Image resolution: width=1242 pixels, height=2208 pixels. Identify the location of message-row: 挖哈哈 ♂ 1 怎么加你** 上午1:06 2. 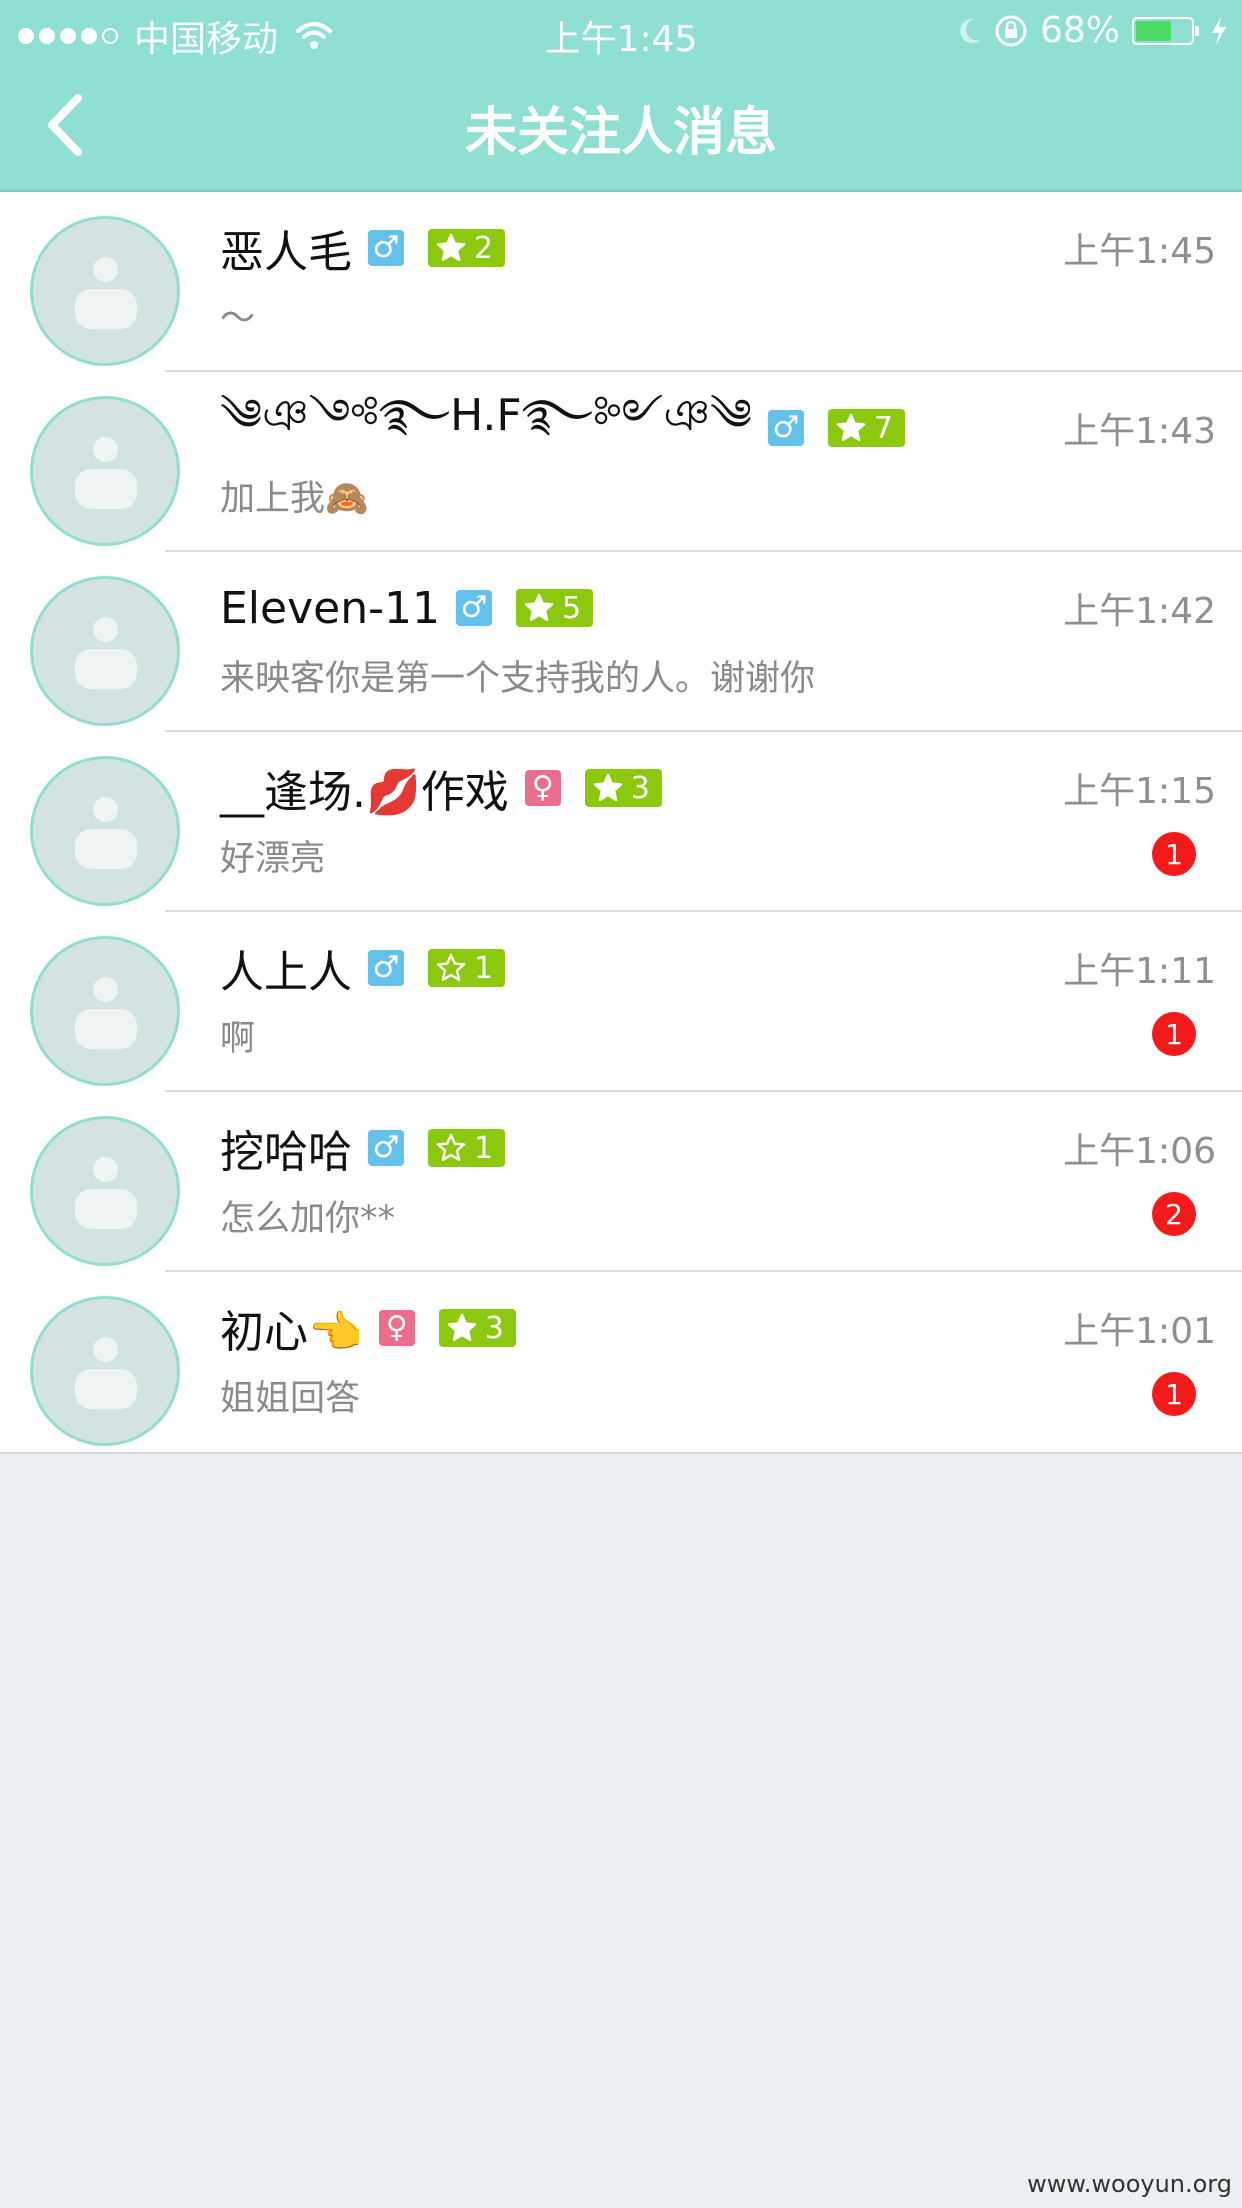
(621, 1182).